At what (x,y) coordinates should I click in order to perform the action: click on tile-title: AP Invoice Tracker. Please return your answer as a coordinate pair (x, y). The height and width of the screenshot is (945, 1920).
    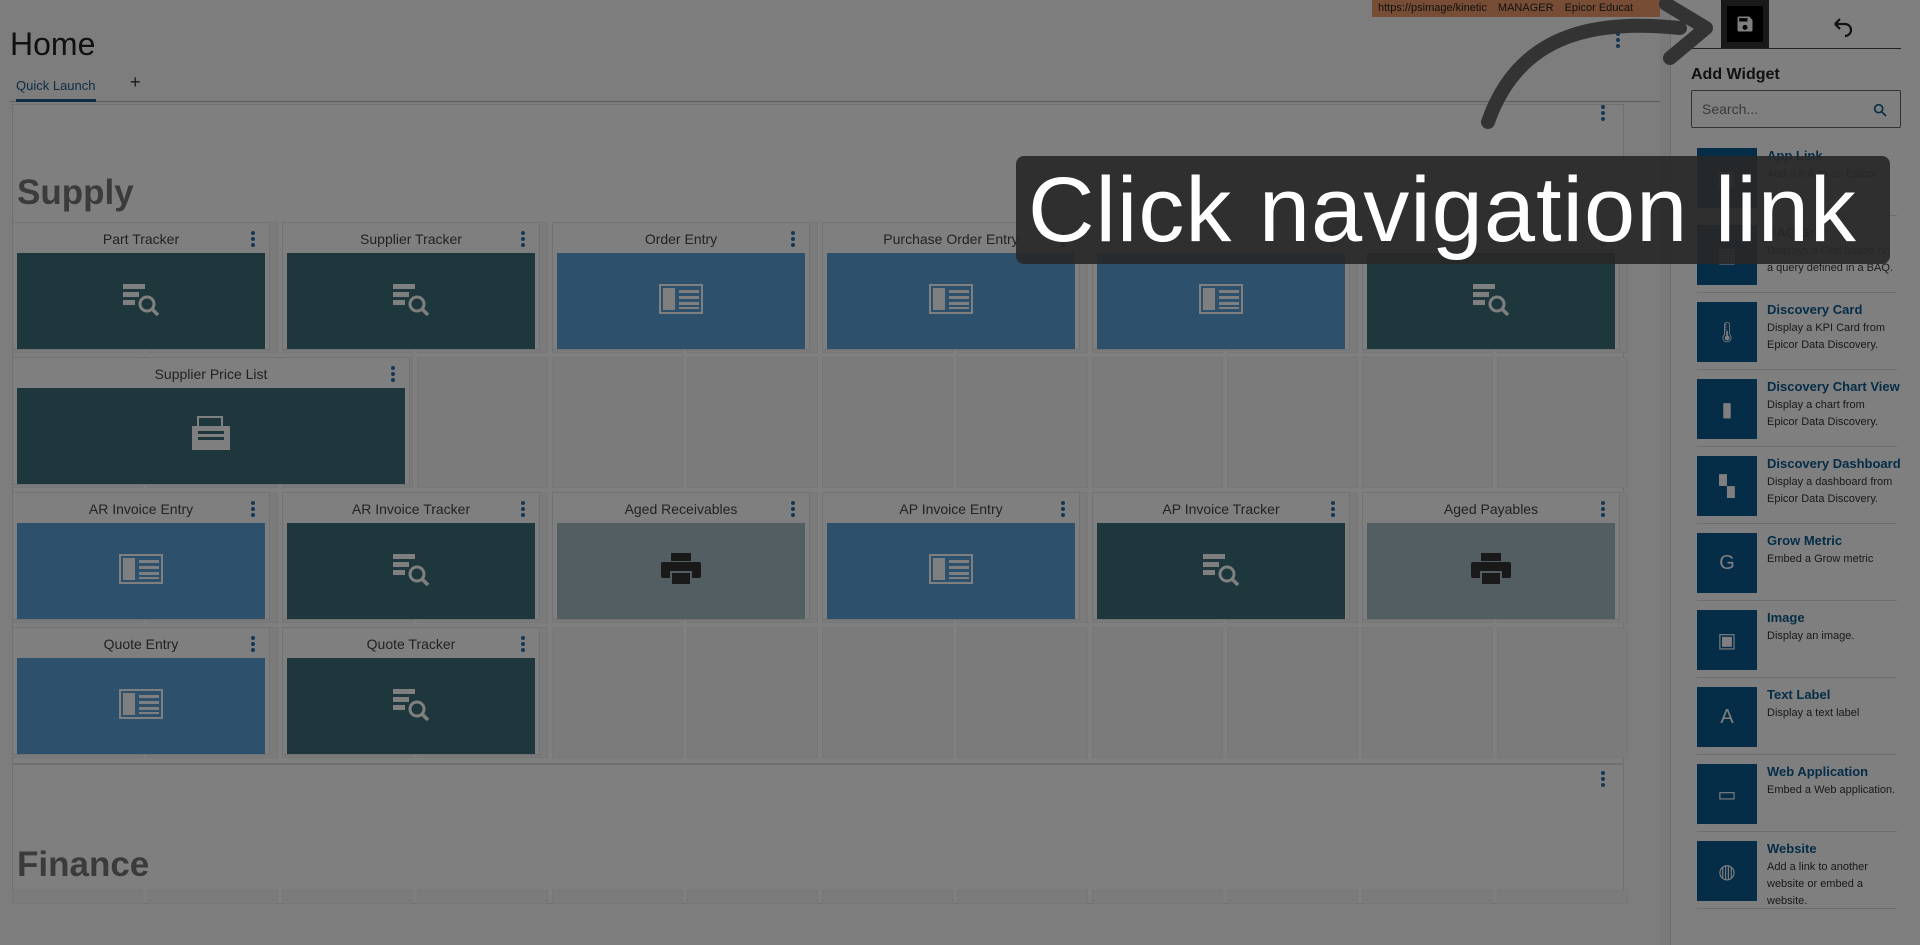
    Looking at the image, I should click on (1221, 509).